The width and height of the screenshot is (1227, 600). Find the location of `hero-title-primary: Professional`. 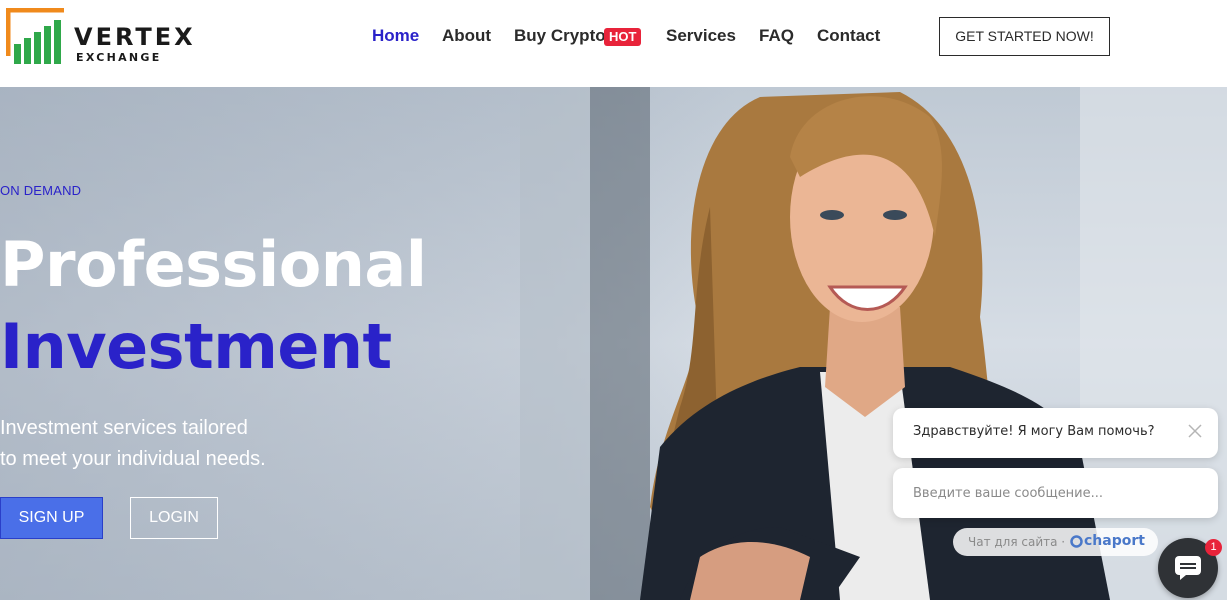

hero-title-primary: Professional is located at coordinates (213, 264).